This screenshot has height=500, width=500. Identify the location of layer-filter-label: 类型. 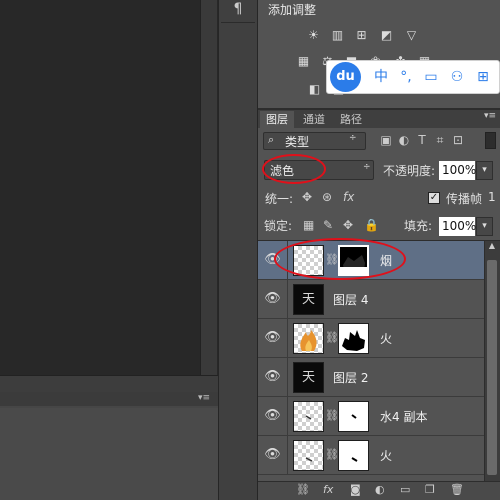
(297, 142).